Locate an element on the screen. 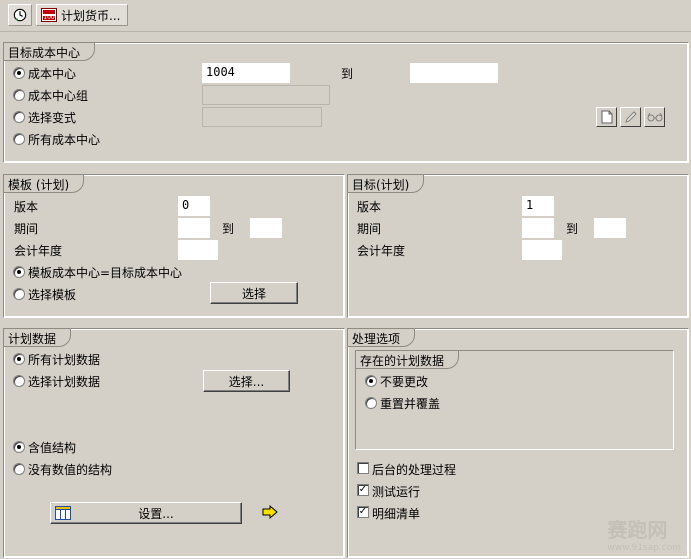 This screenshot has height=559, width=691. svg-text: 100 is located at coordinates (49, 17).